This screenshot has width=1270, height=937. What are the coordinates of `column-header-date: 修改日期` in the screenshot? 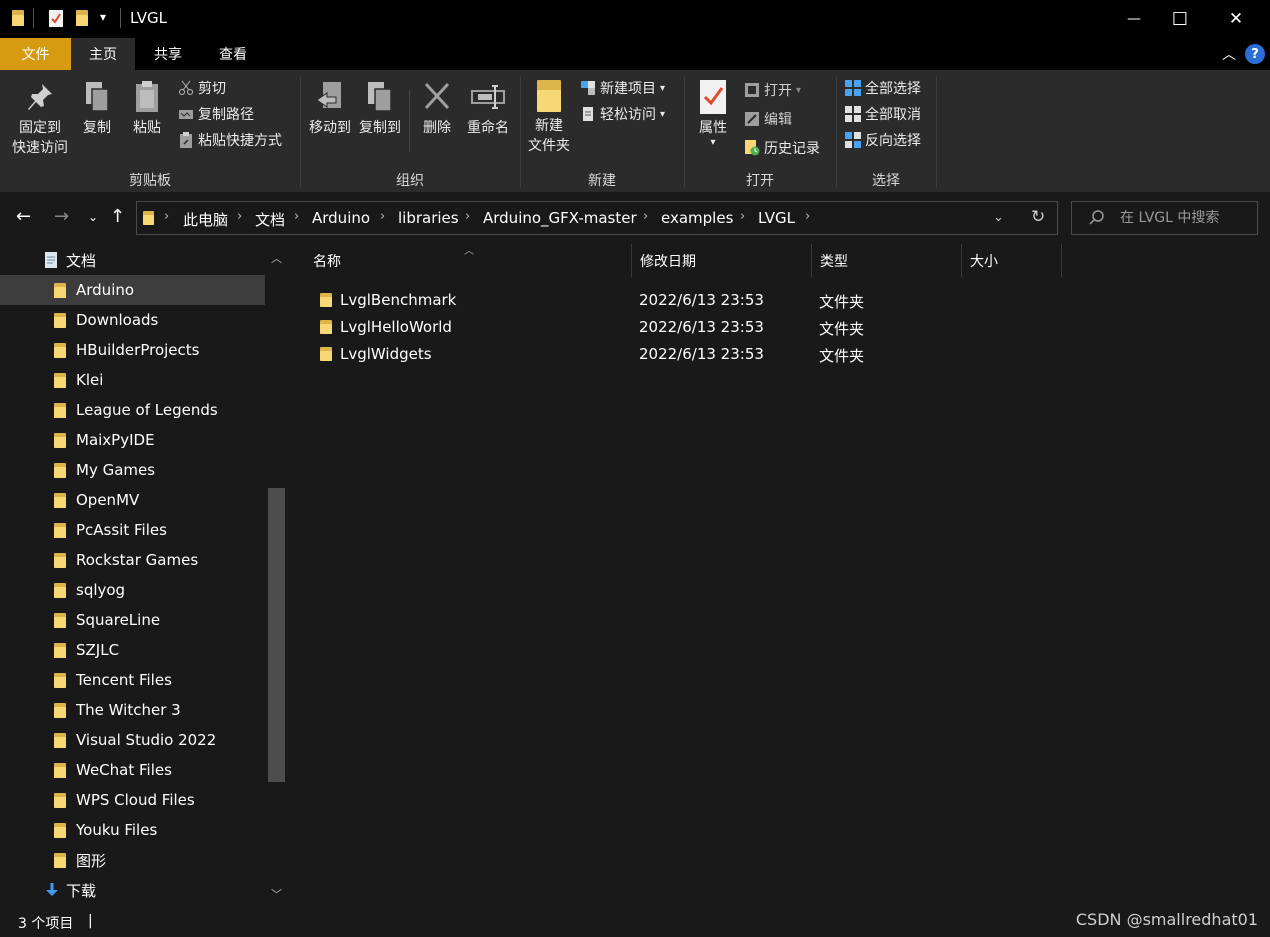 It's located at (722, 260).